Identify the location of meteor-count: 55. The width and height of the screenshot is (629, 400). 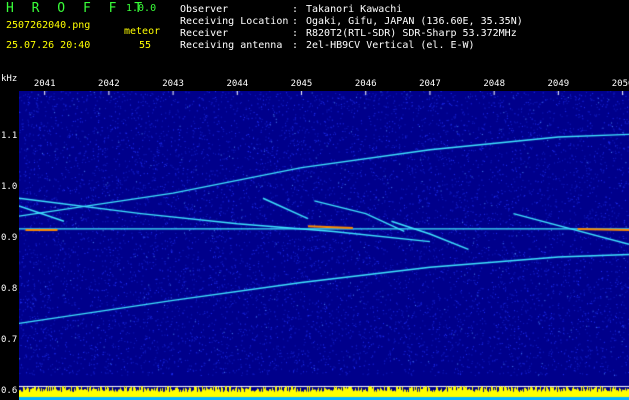
(145, 45).